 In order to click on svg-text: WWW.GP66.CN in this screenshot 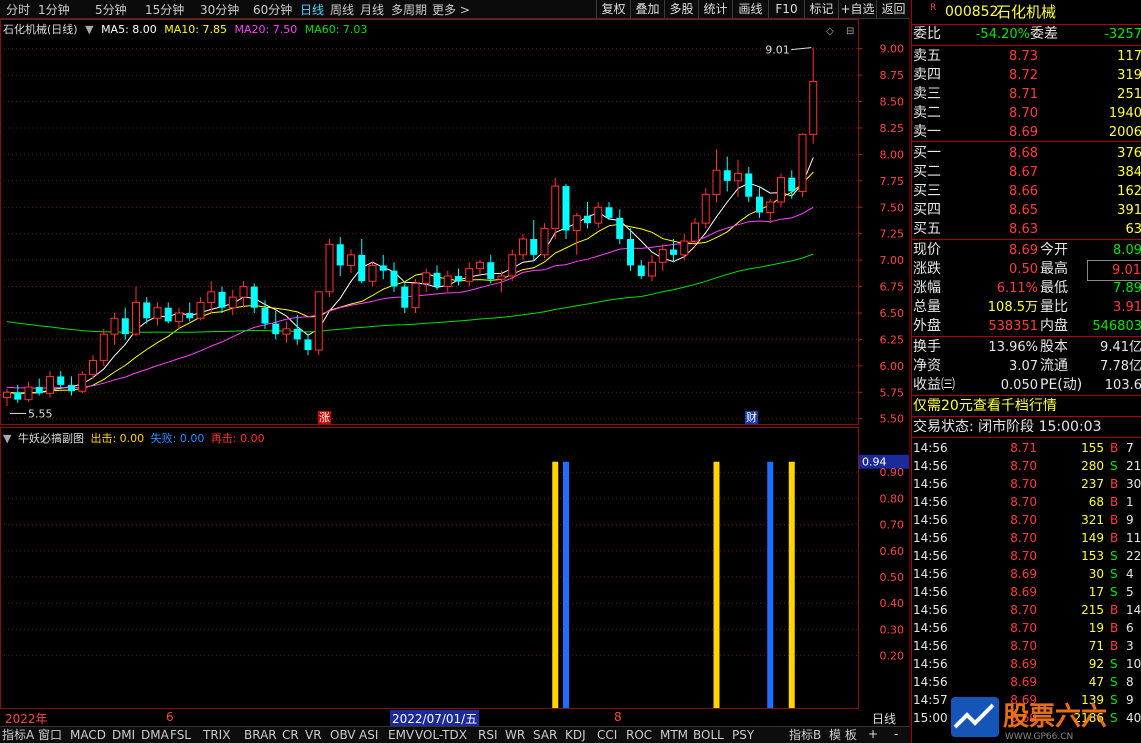, I will do `click(1039, 737)`.